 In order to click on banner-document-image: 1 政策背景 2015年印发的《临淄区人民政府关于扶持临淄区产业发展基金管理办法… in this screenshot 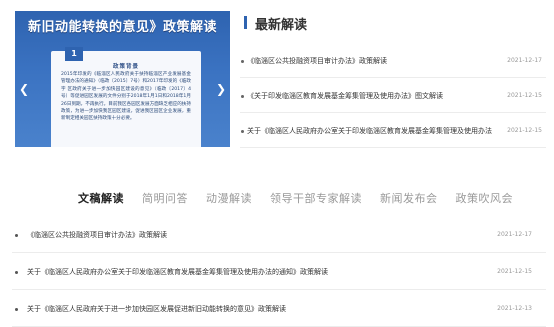, I will do `click(126, 97)`.